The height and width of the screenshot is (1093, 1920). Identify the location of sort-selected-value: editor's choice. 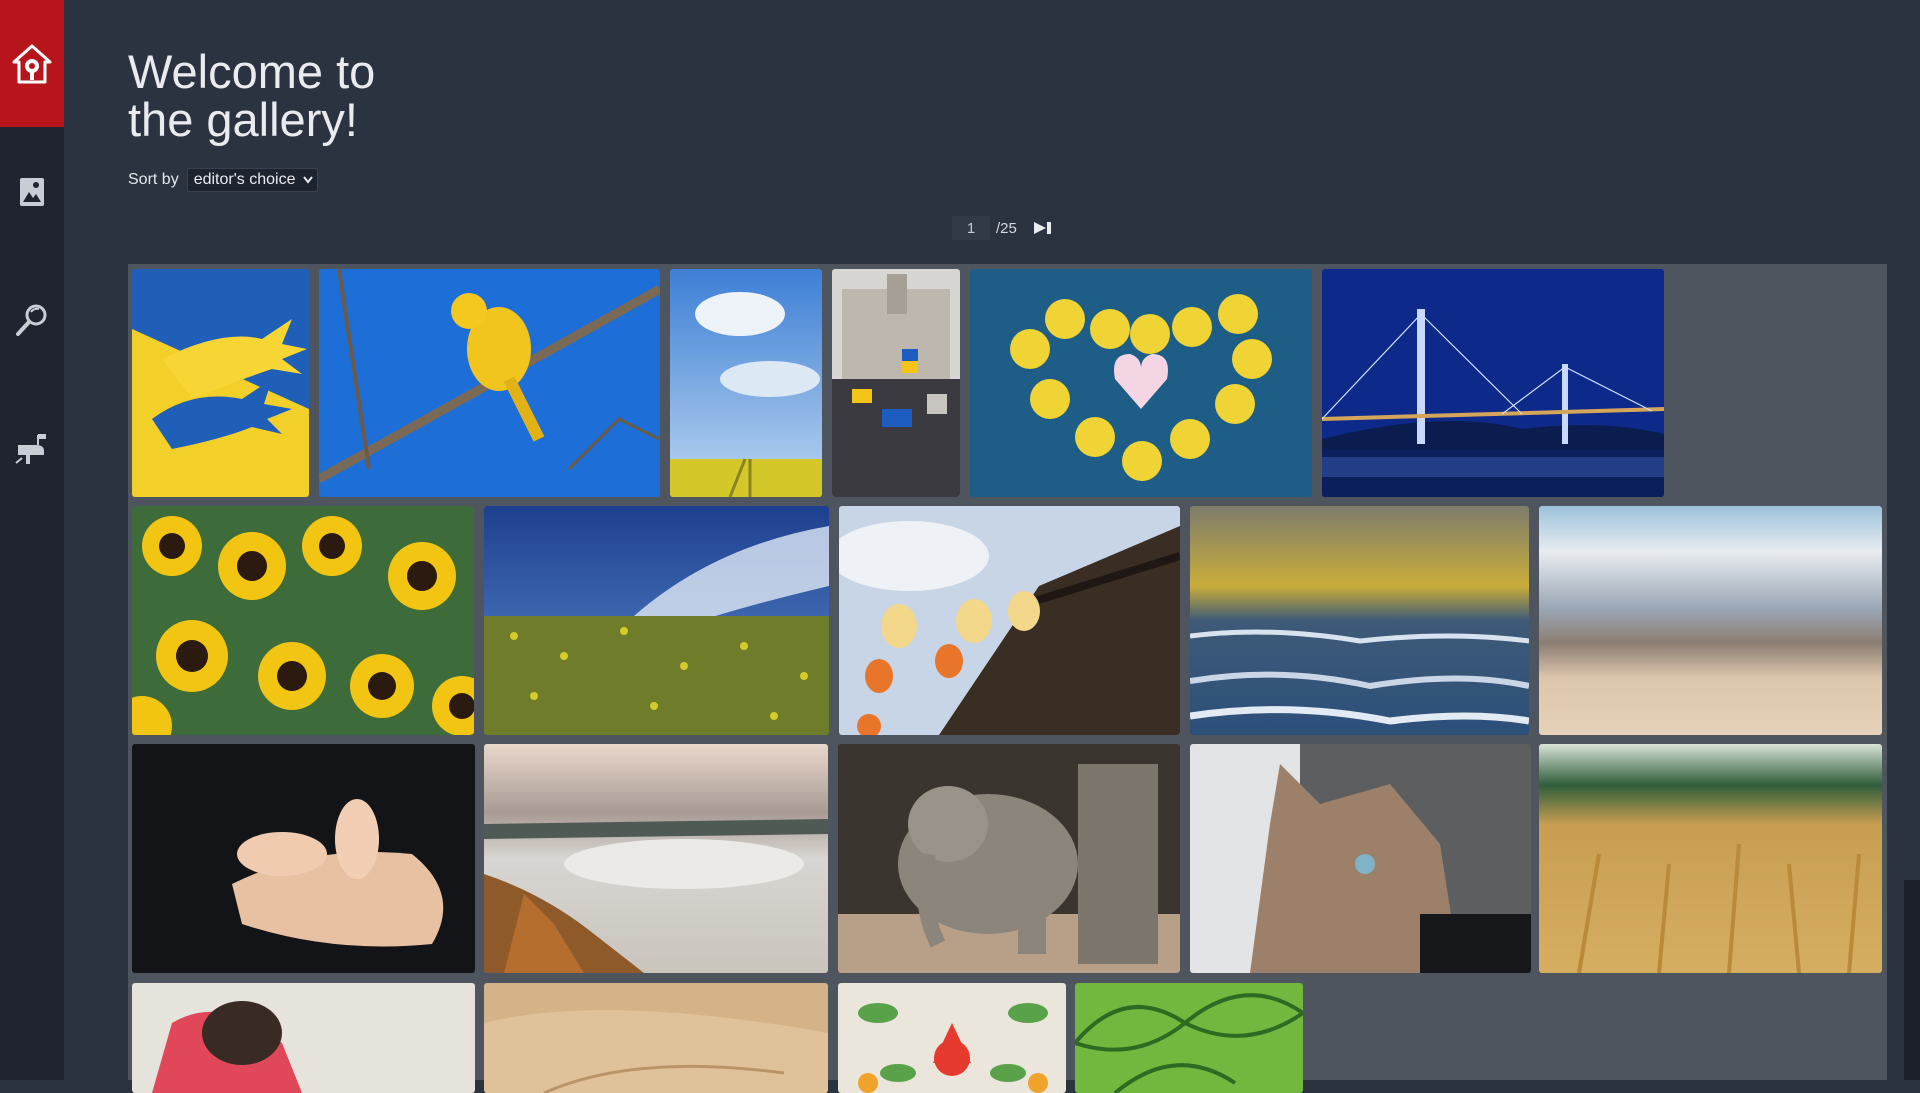
(244, 179).